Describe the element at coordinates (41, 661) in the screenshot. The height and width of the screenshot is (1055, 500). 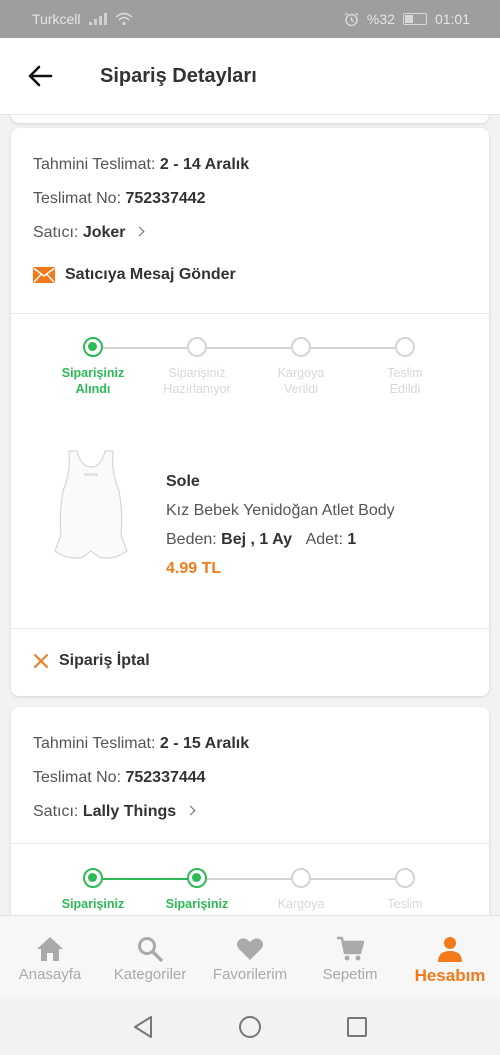
I see `close-icon` at that location.